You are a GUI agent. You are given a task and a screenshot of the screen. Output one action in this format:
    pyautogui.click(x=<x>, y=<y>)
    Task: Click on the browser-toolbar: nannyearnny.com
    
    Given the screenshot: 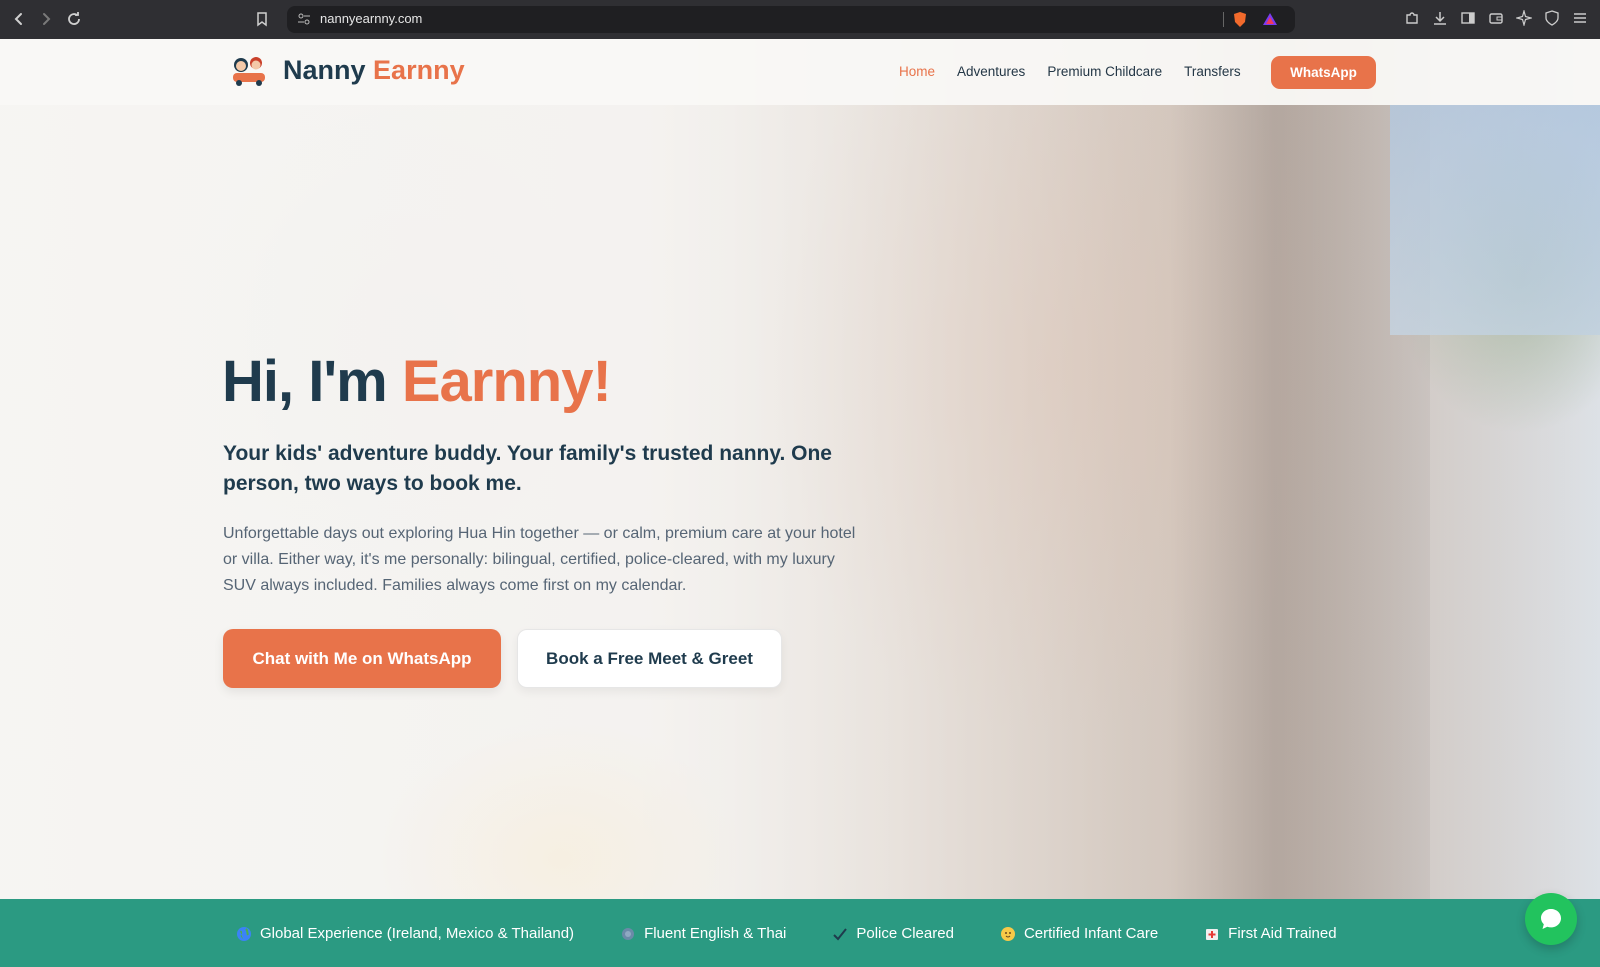 What is the action you would take?
    pyautogui.click(x=800, y=19)
    